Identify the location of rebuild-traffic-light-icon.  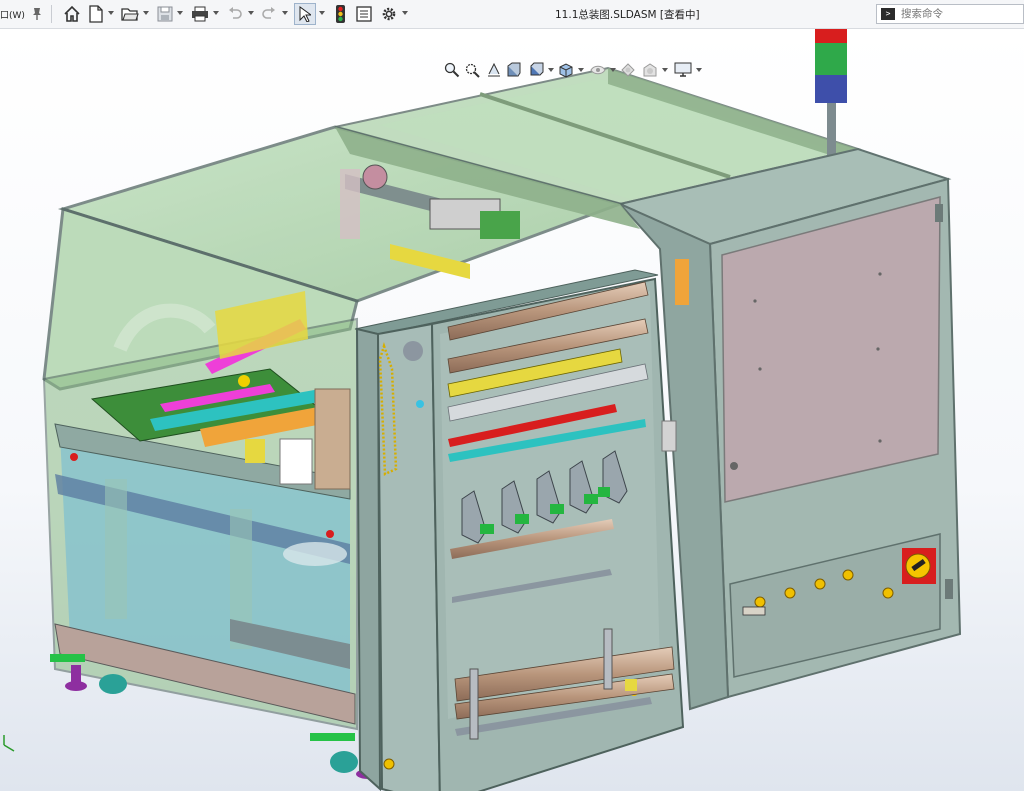
(340, 14).